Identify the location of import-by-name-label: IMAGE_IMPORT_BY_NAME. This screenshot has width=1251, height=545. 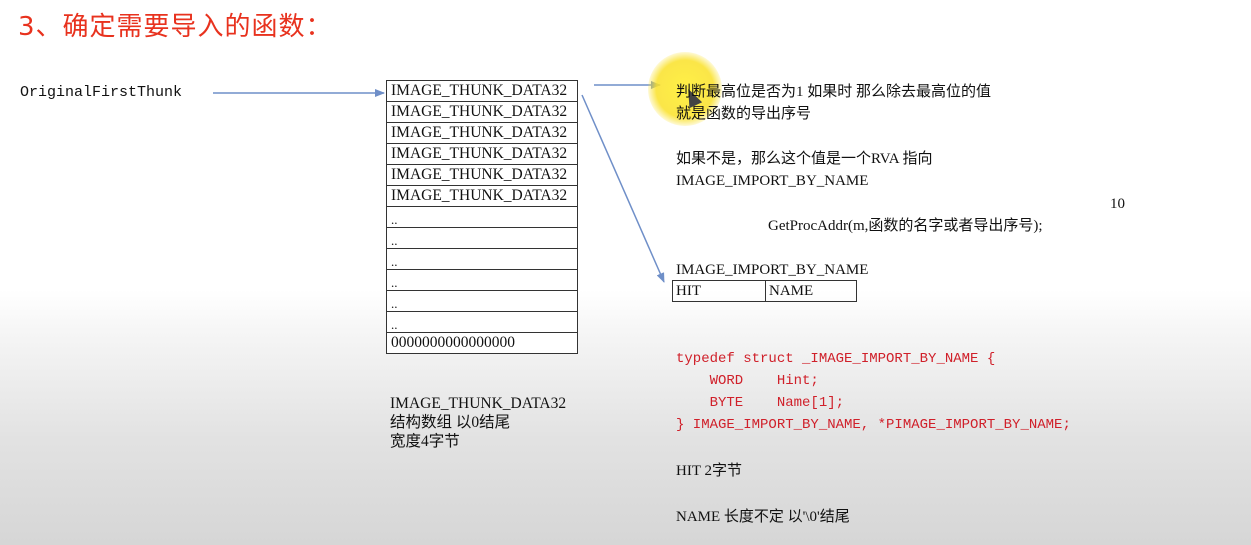
(772, 270).